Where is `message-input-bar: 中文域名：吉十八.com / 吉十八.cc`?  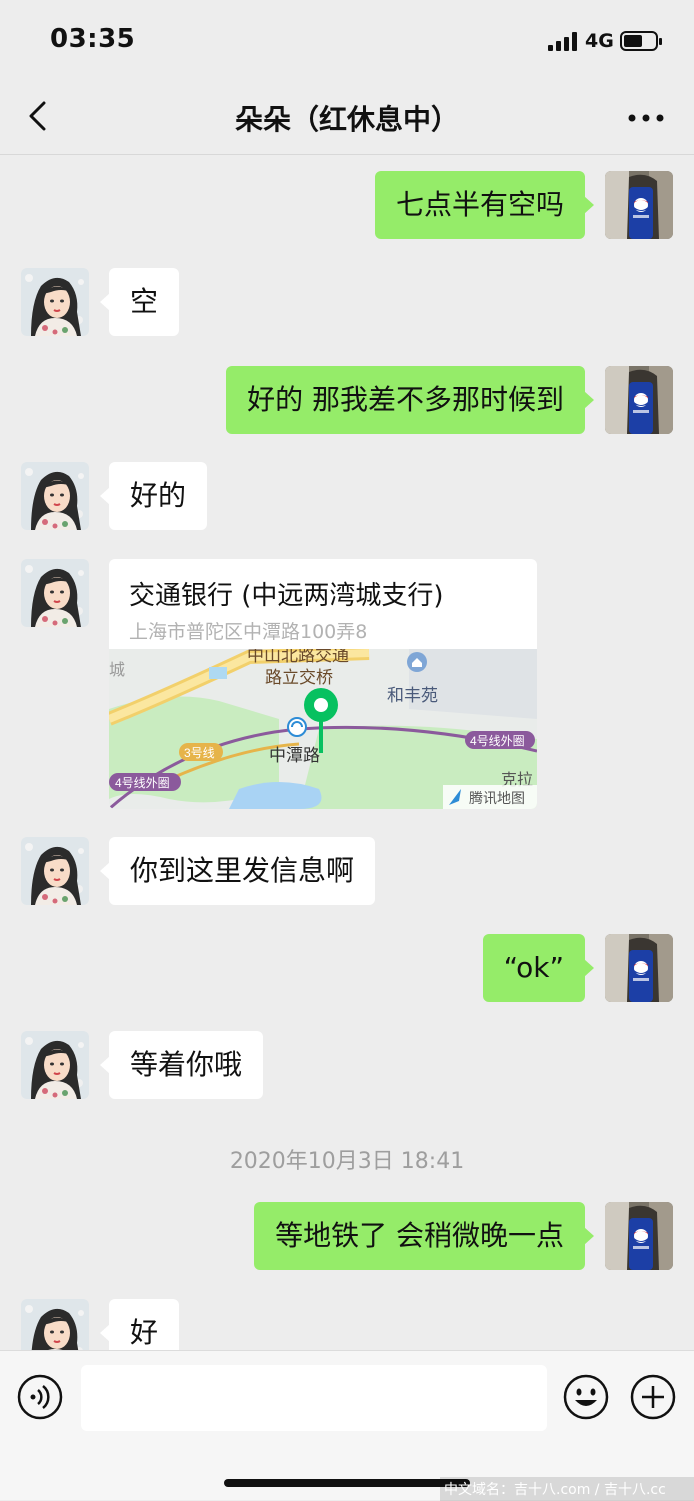 message-input-bar: 中文域名：吉十八.com / 吉十八.cc is located at coordinates (347, 1425).